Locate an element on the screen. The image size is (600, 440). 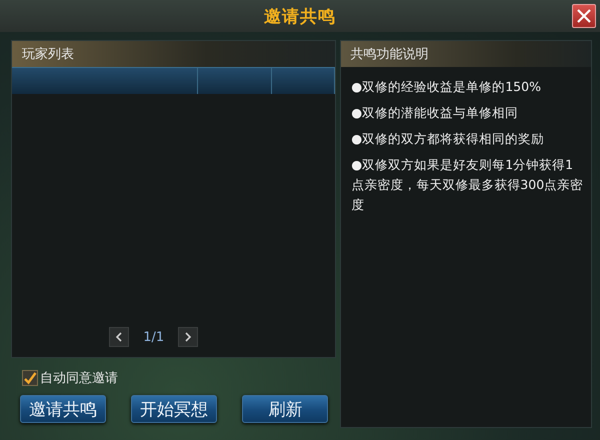
previous-page-button is located at coordinates (119, 337).